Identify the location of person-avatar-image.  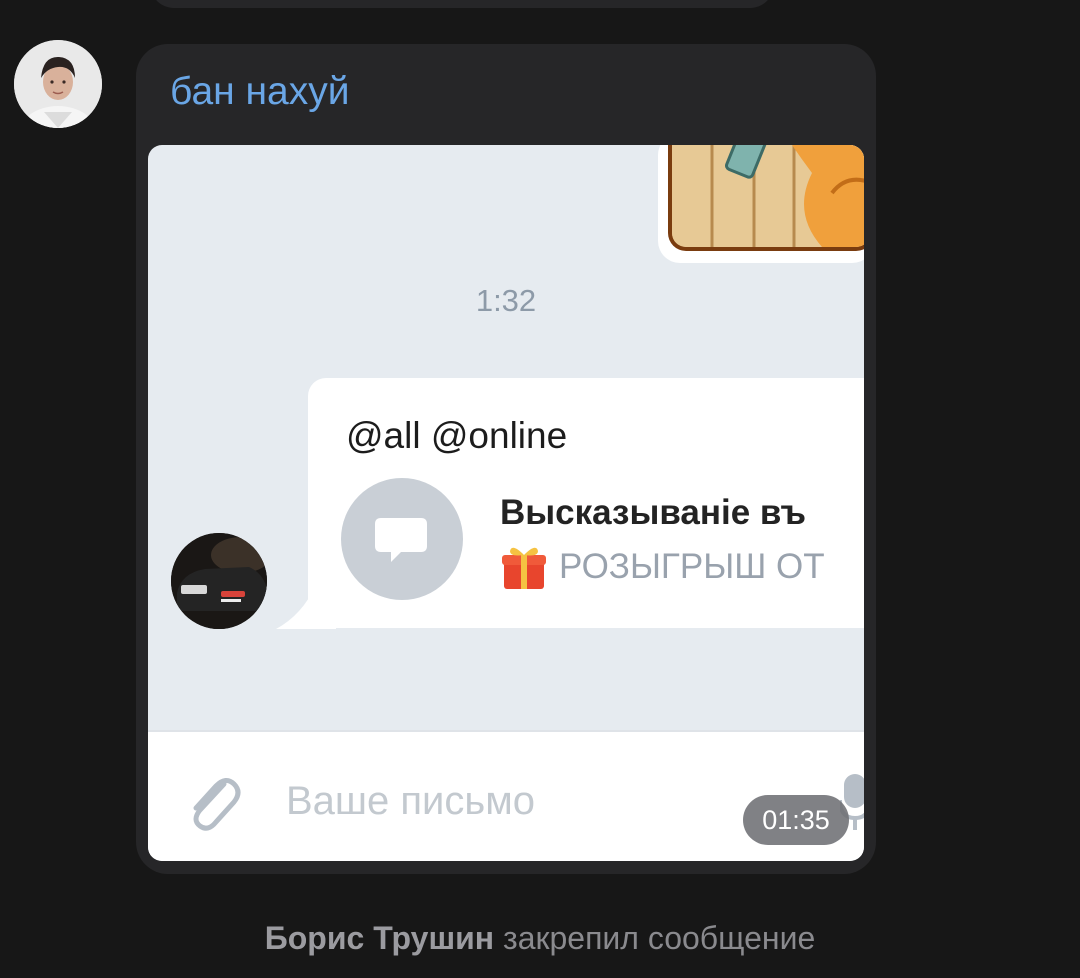
(58, 84).